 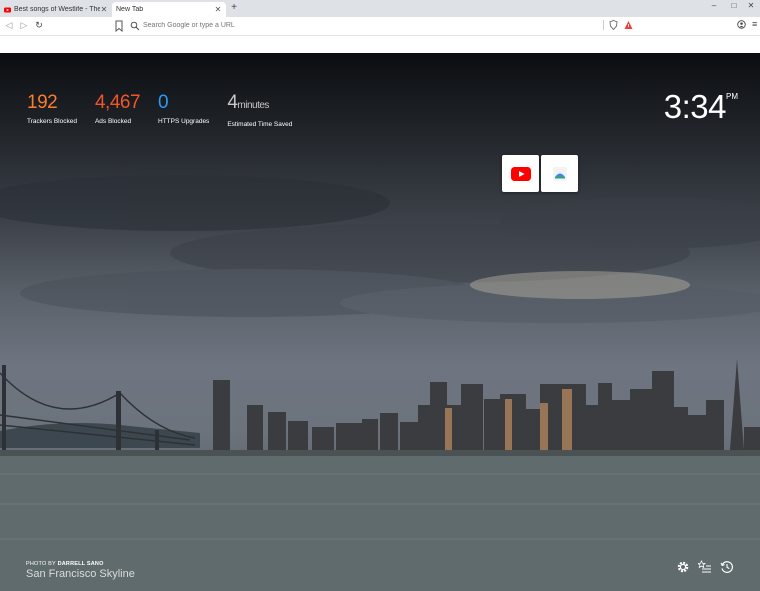 What do you see at coordinates (169, 9) in the screenshot?
I see `tab-new-tab: New Tab ✕` at bounding box center [169, 9].